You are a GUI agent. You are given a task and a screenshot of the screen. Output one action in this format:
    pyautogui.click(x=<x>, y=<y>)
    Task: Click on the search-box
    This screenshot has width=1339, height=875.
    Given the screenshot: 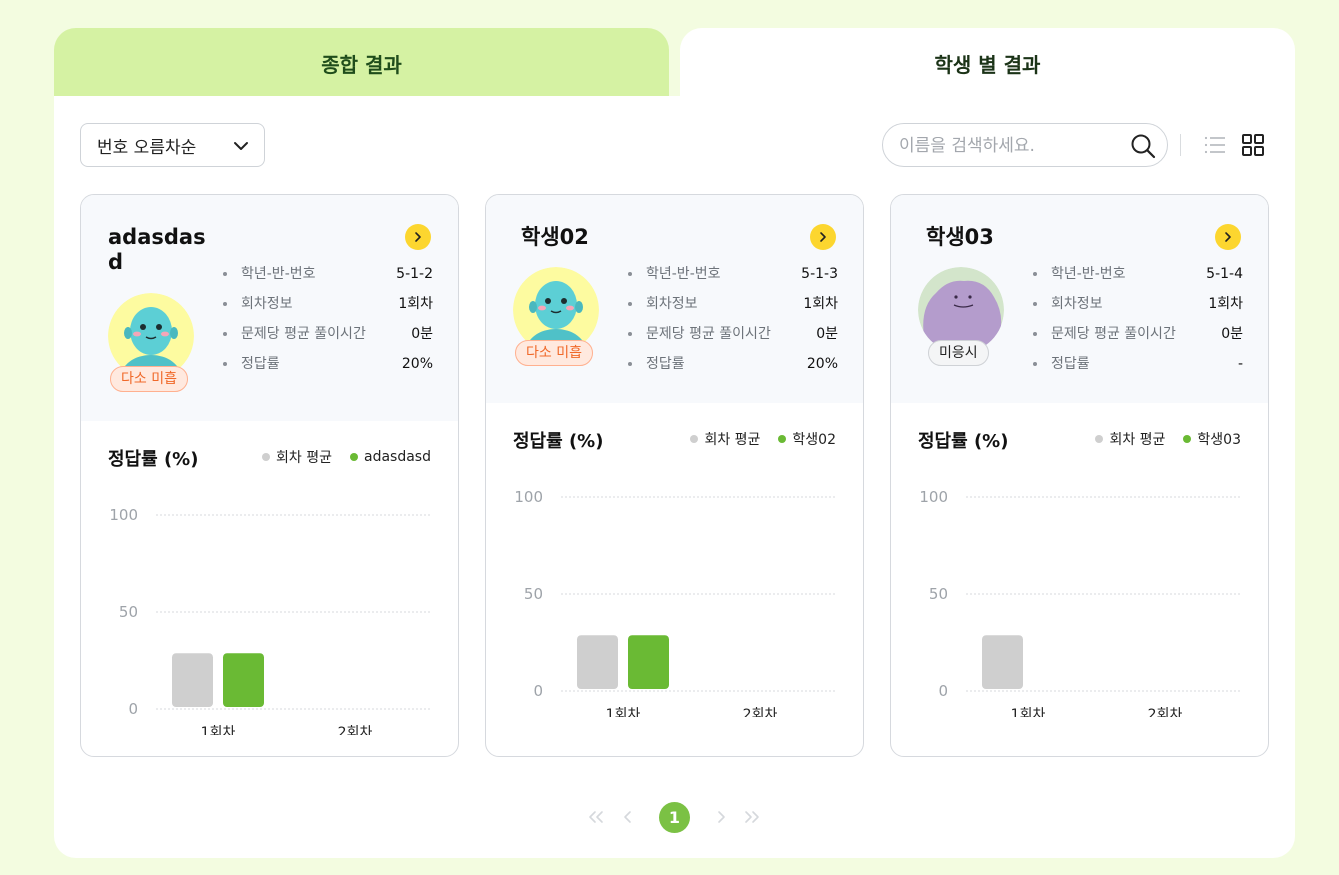 What is the action you would take?
    pyautogui.click(x=1025, y=145)
    